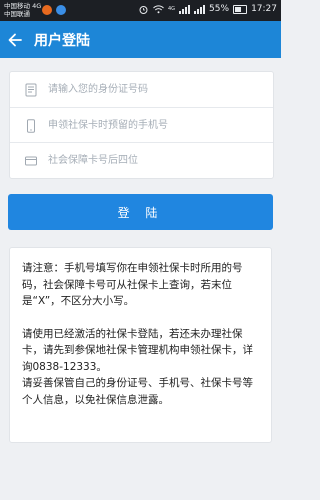 This screenshot has width=320, height=500. I want to click on signal-icon, so click(185, 9).